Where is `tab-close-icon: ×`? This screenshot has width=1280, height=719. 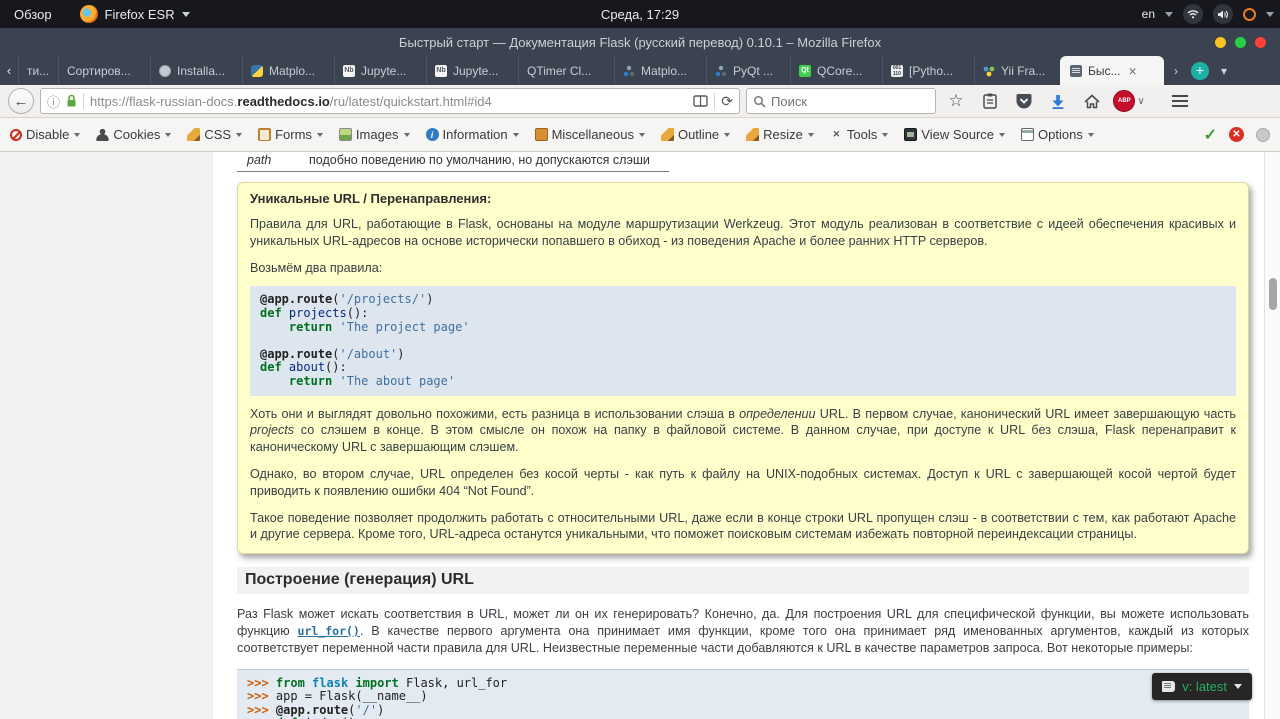 tab-close-icon: × is located at coordinates (1133, 71).